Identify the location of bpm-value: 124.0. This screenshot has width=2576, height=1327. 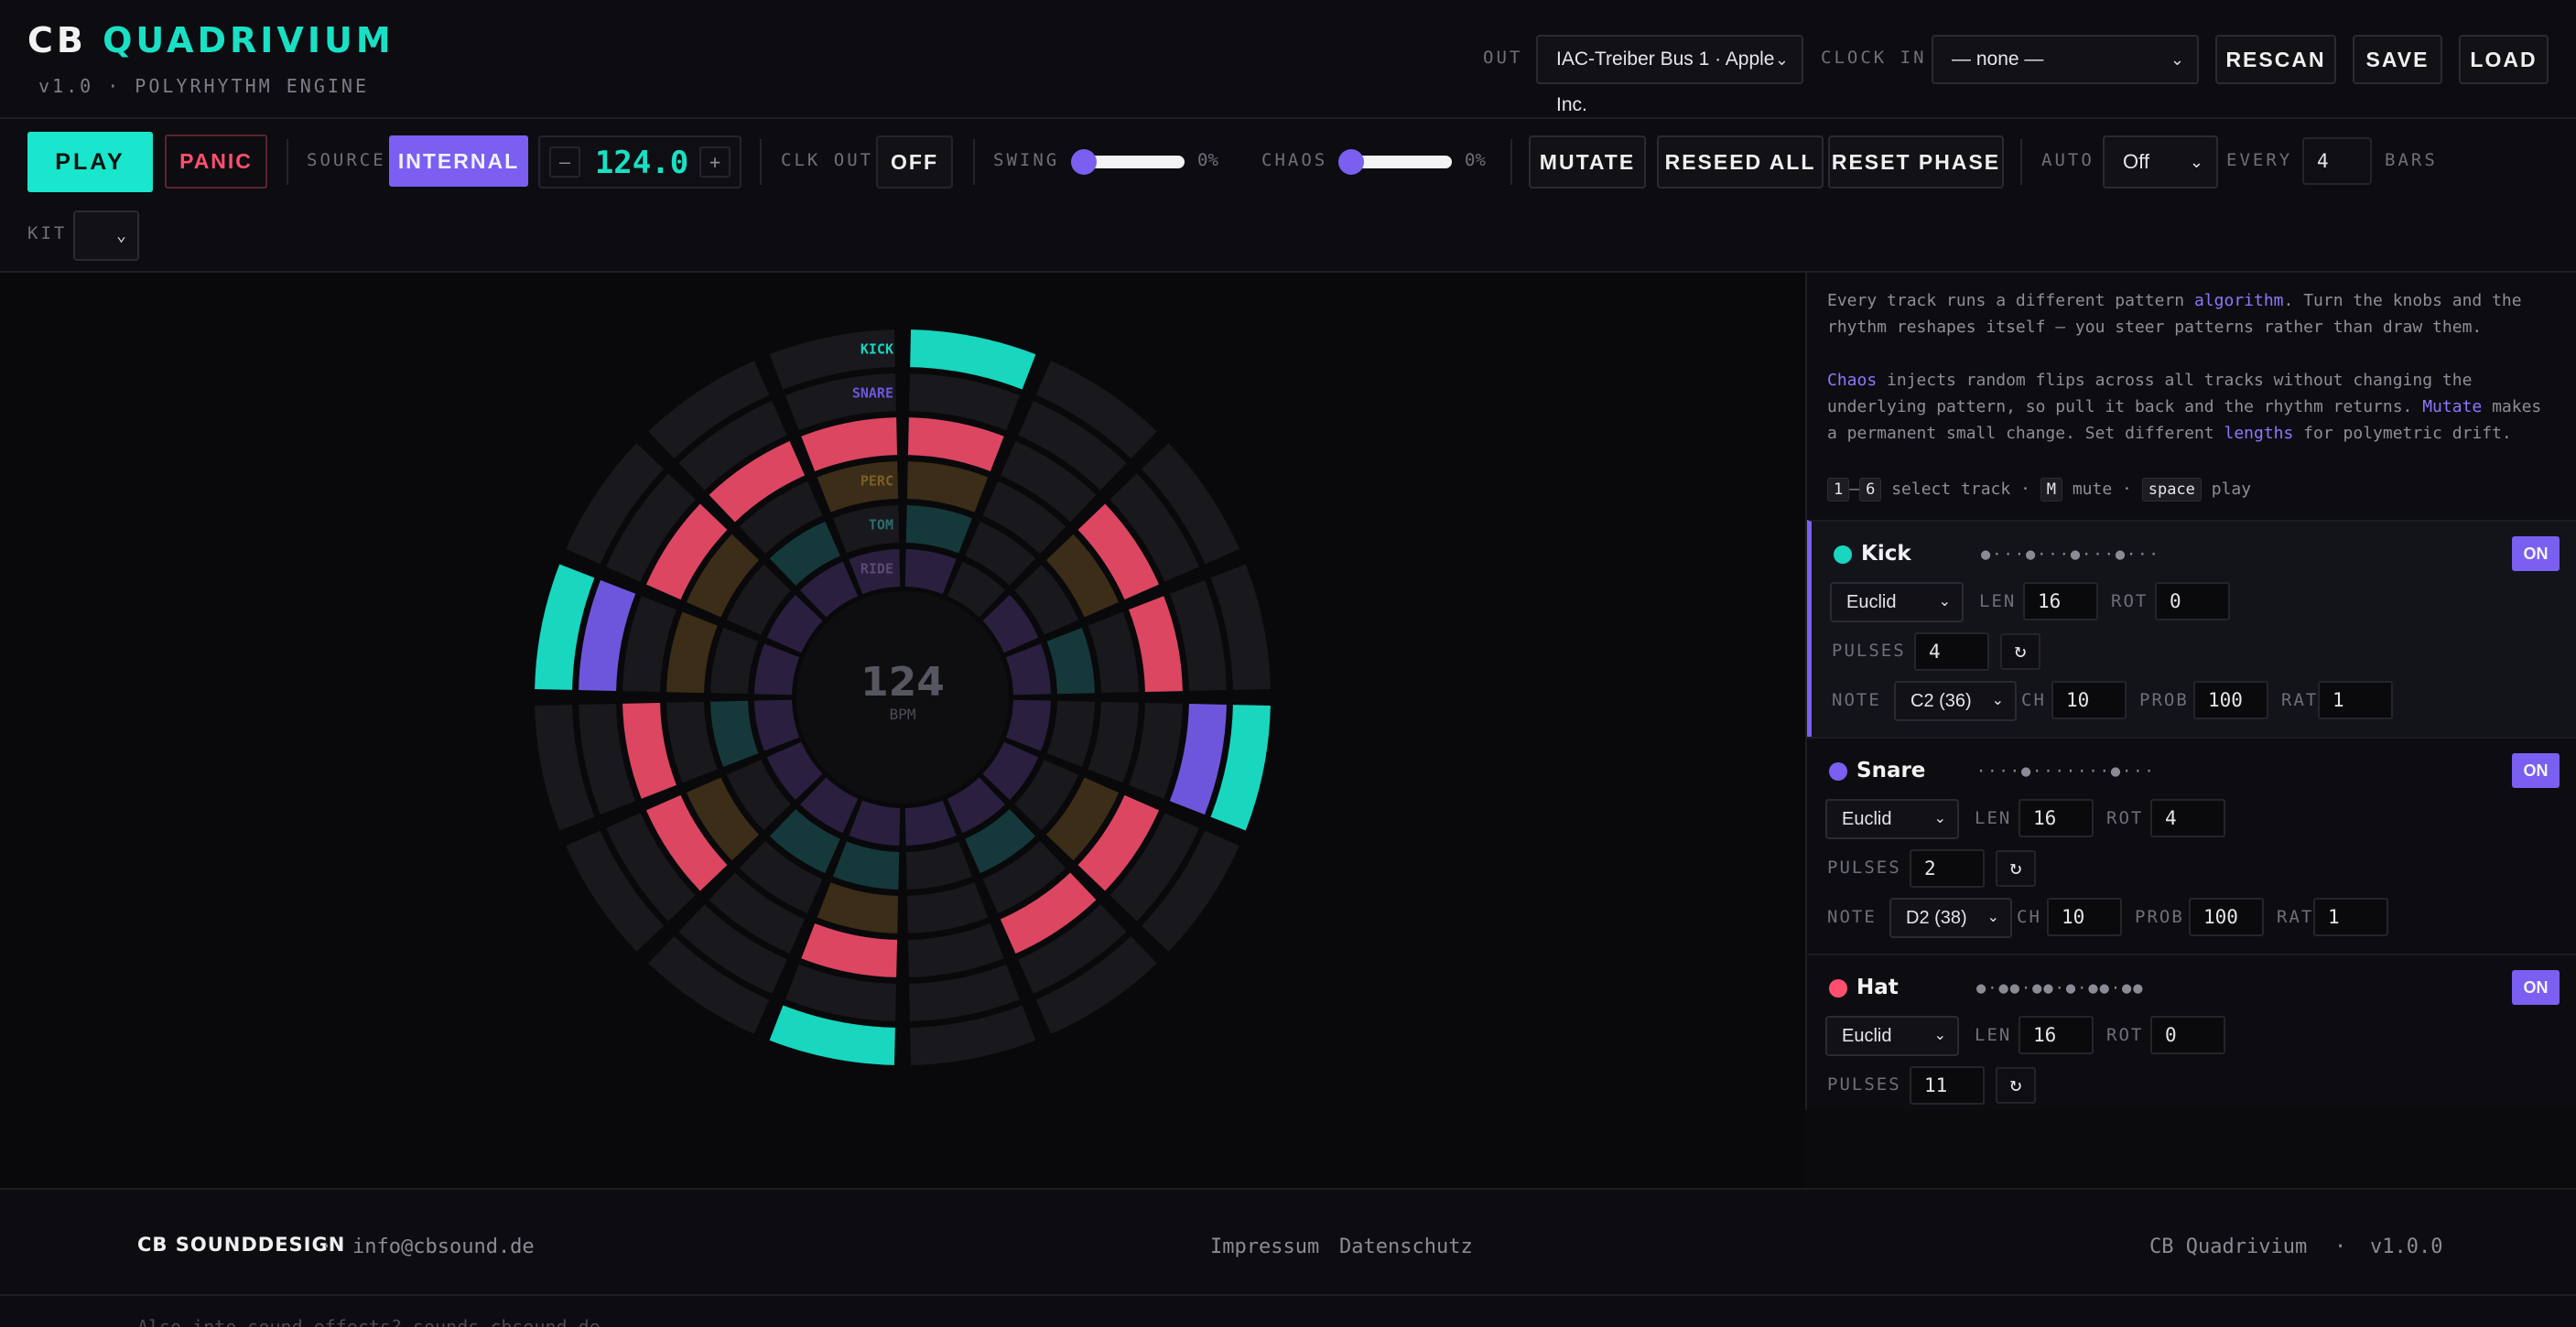
(642, 163).